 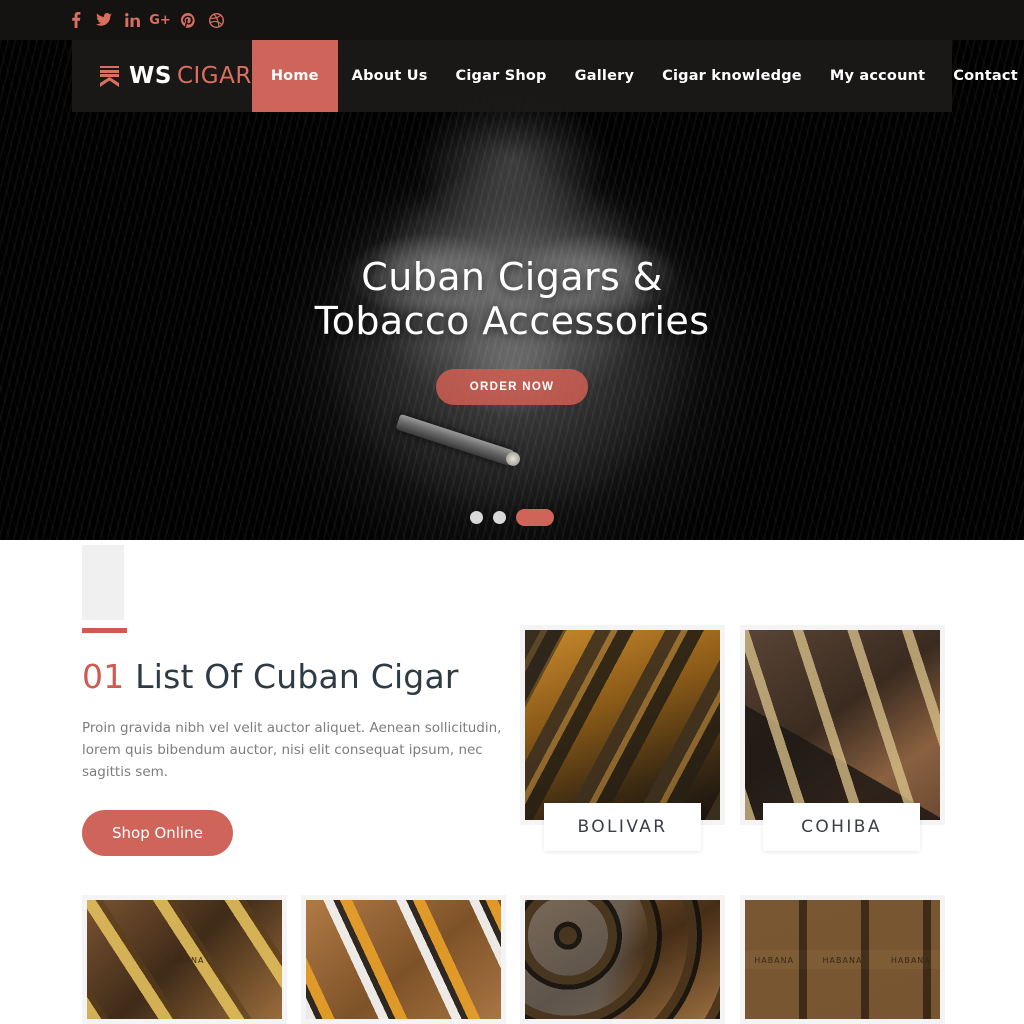 I want to click on facebook-icon, so click(x=76, y=20).